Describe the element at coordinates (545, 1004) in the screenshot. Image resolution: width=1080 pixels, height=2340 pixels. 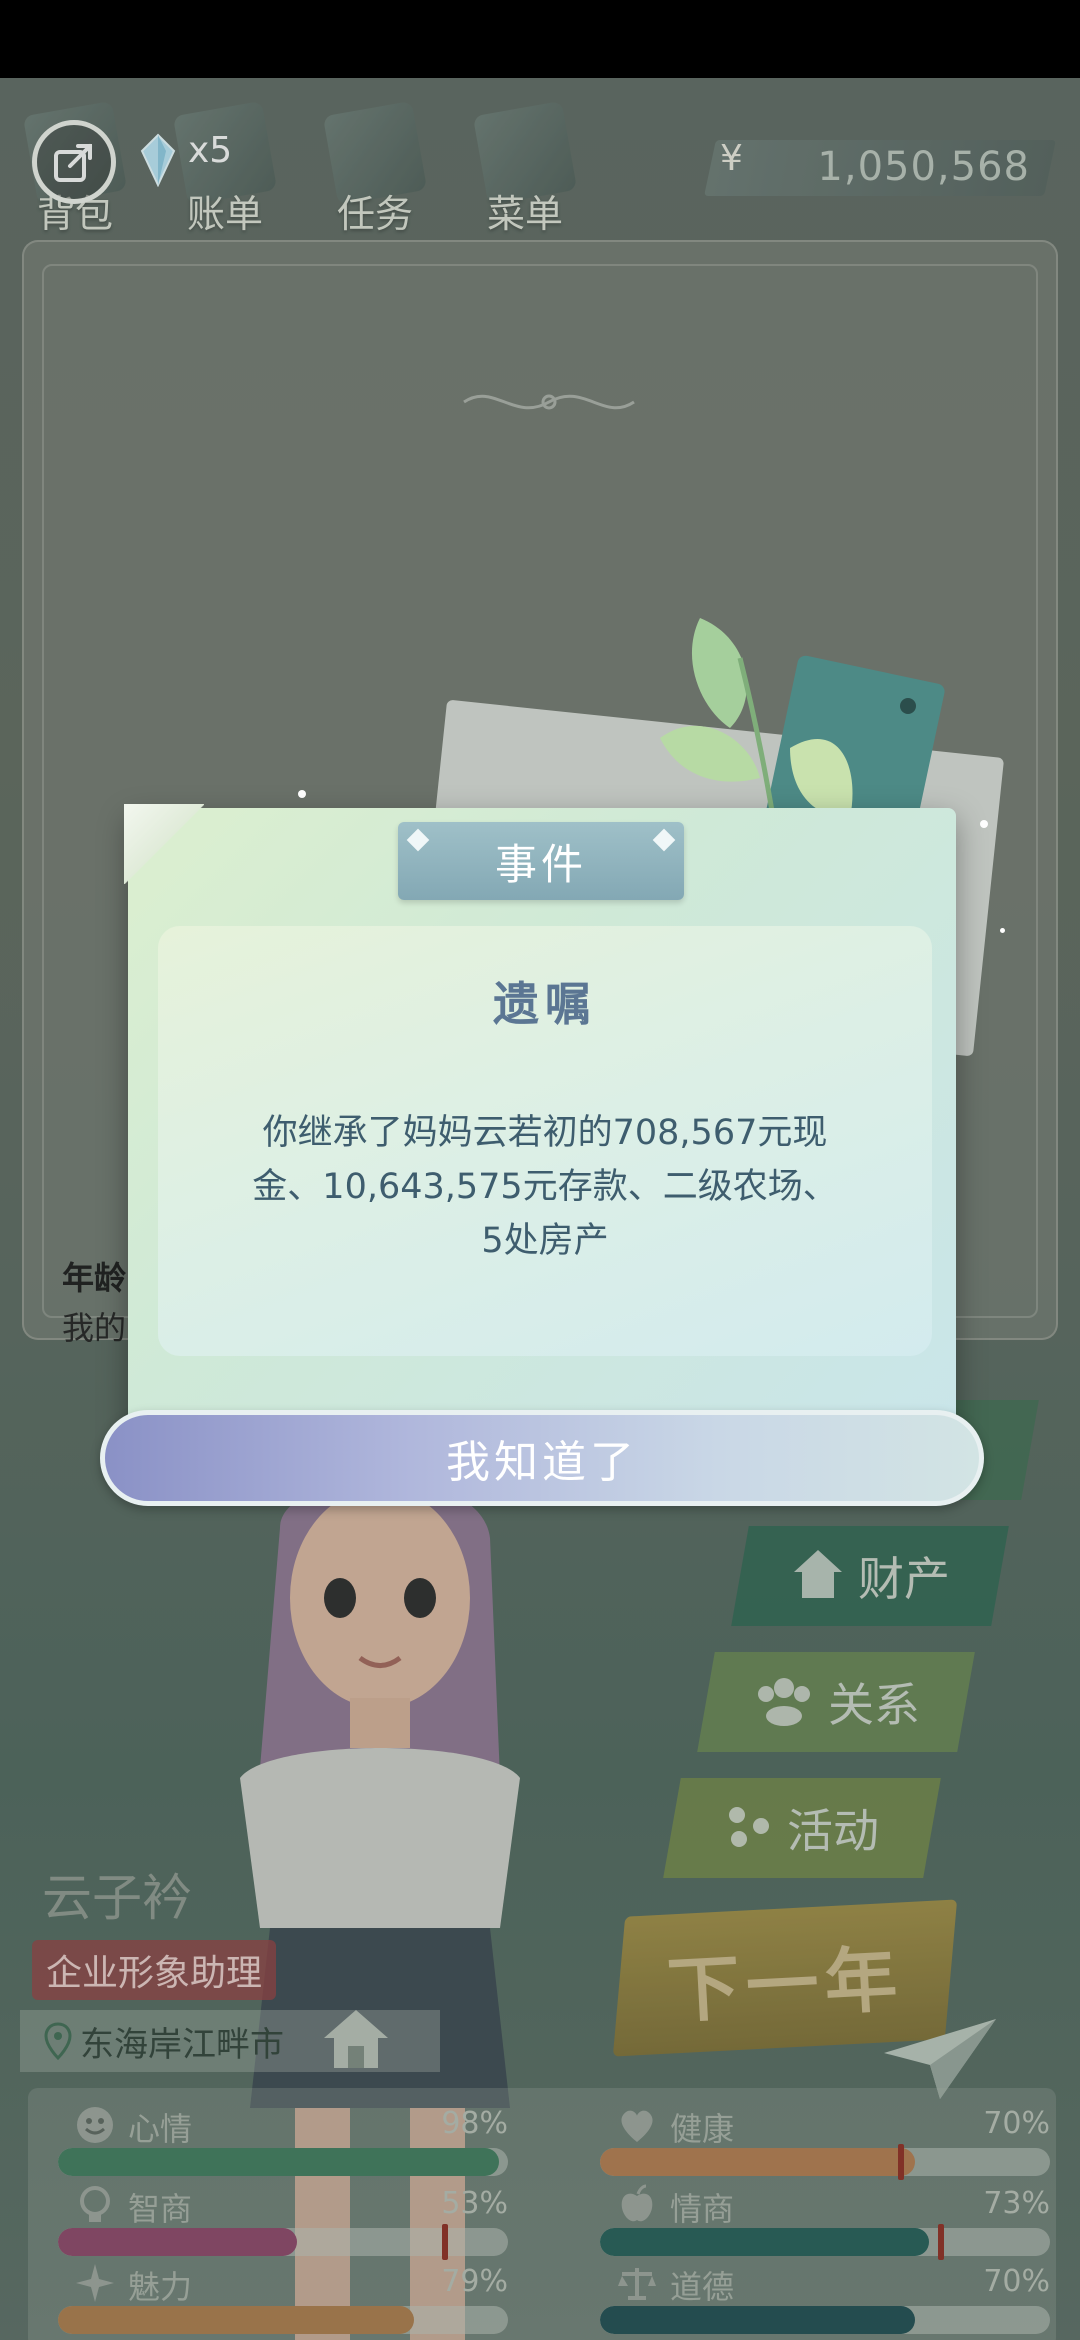
I see `event-title: 遗嘱` at that location.